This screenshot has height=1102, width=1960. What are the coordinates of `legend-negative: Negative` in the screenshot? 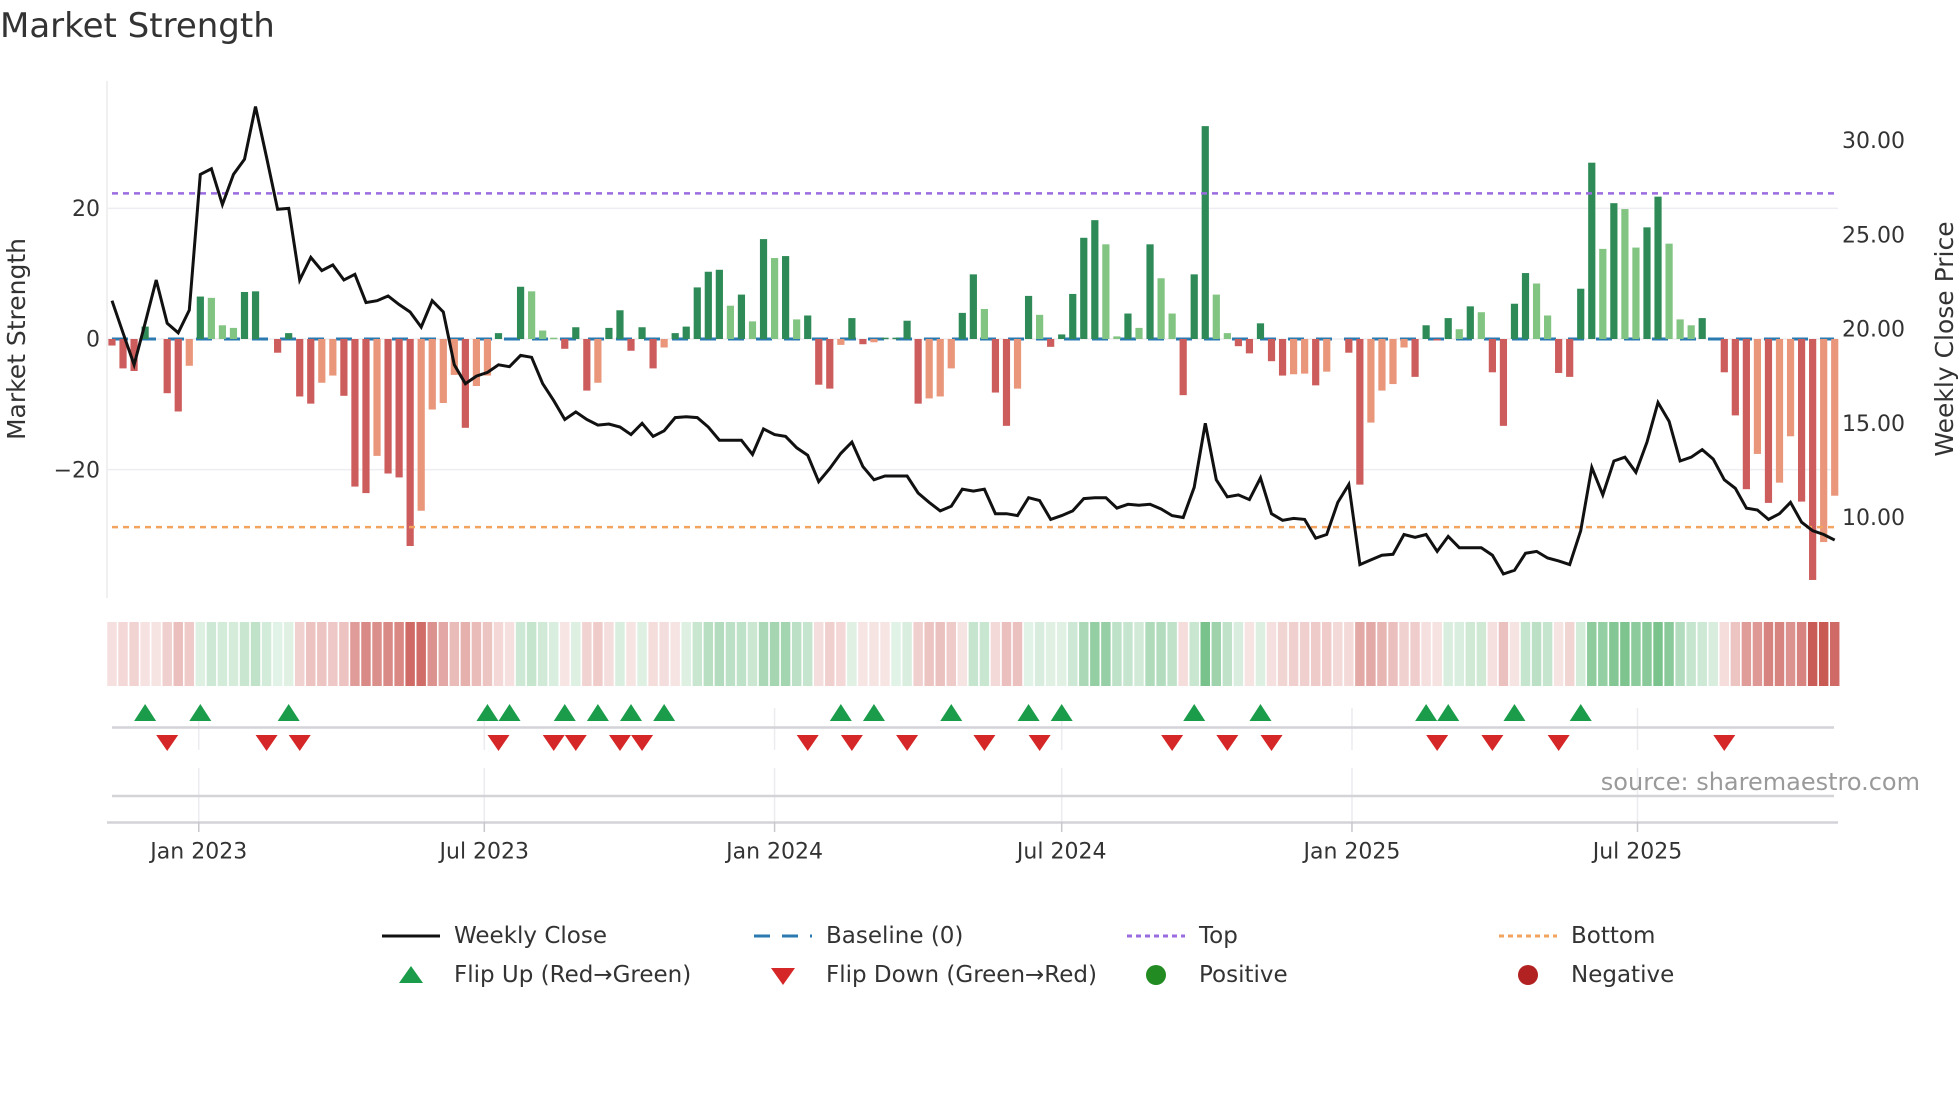 It's located at (1585, 975).